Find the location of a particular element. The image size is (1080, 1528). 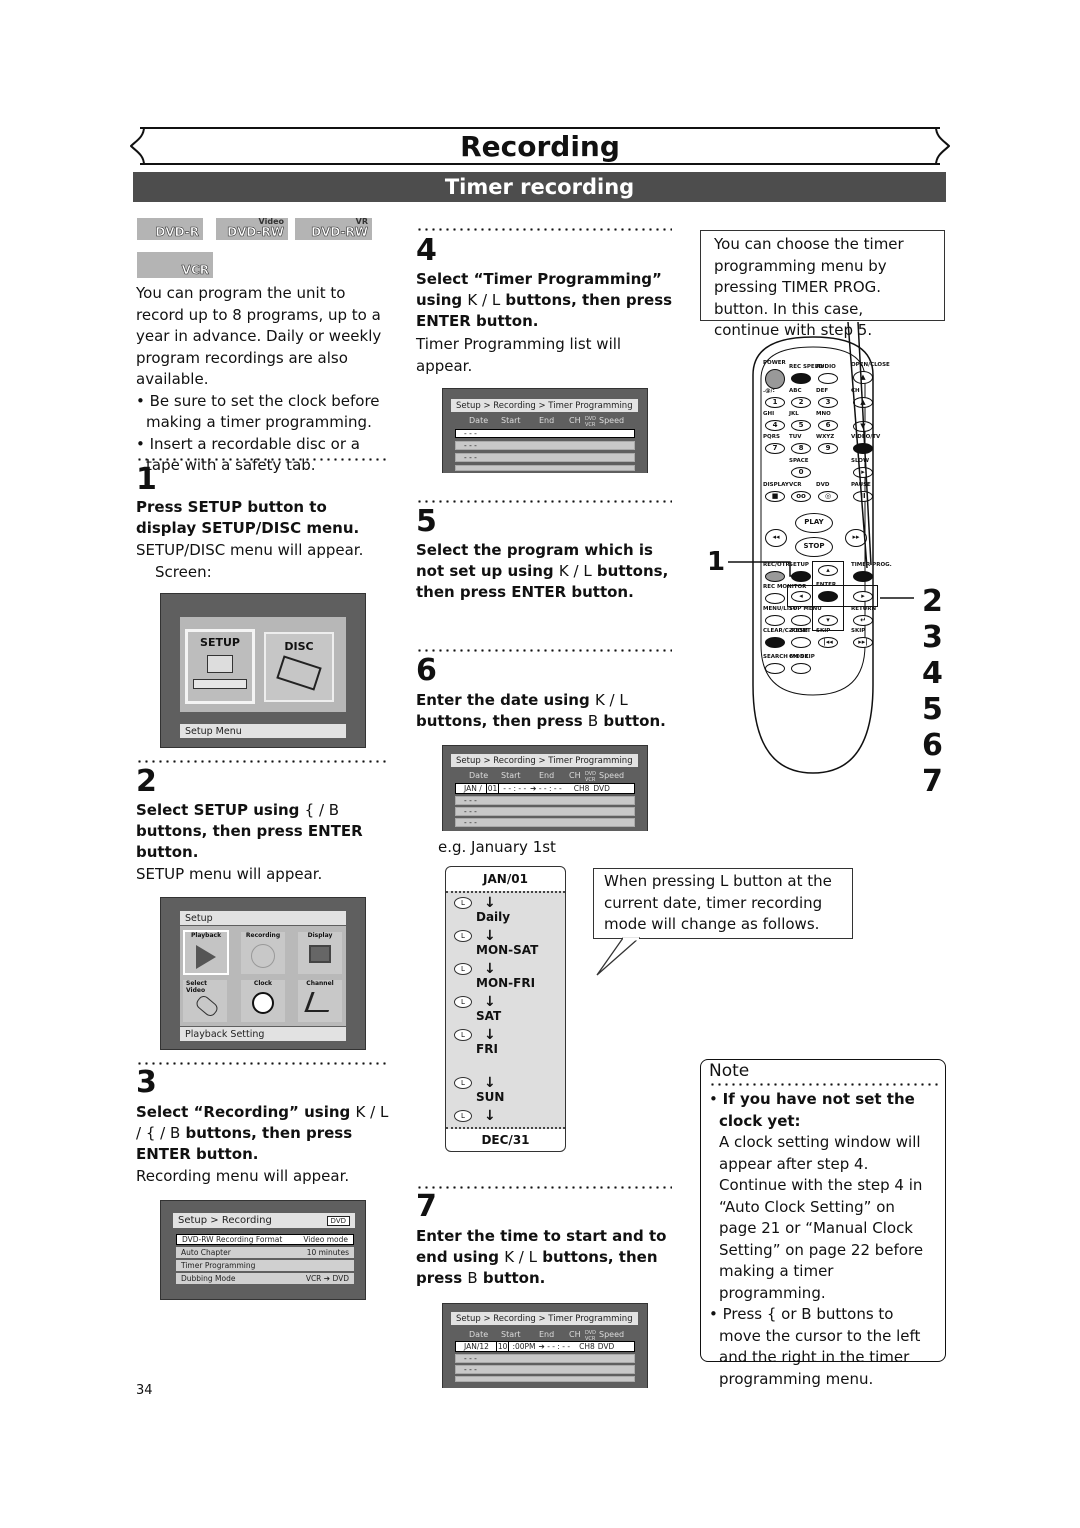

section-title-frame: Recording is located at coordinates (540, 146).